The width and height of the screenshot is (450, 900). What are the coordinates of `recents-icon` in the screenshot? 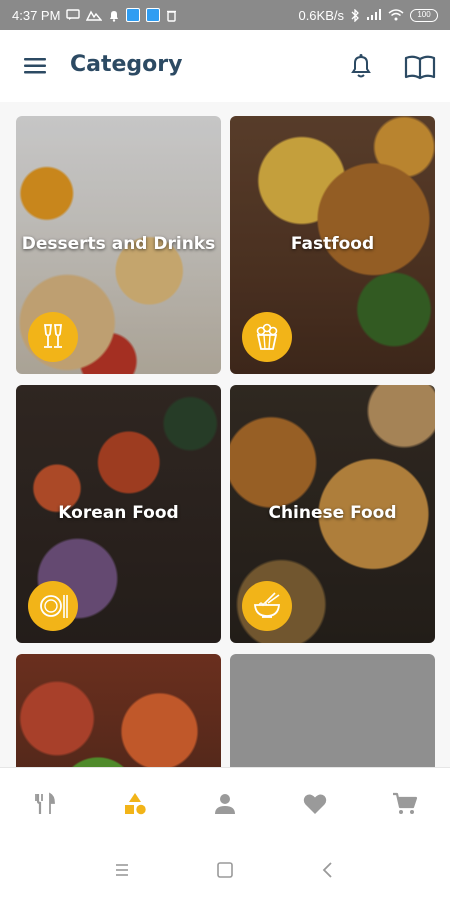 It's located at (121, 870).